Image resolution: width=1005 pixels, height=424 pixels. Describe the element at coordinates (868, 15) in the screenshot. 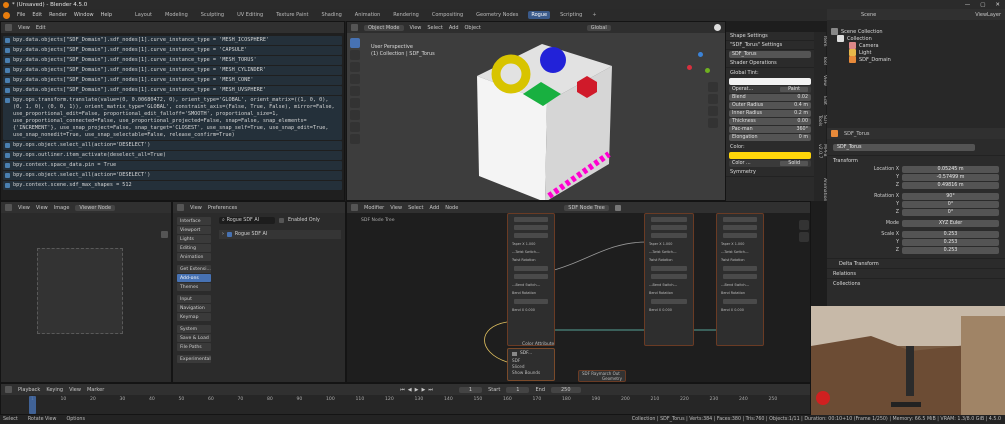

I see `scene-selector: Scene` at that location.